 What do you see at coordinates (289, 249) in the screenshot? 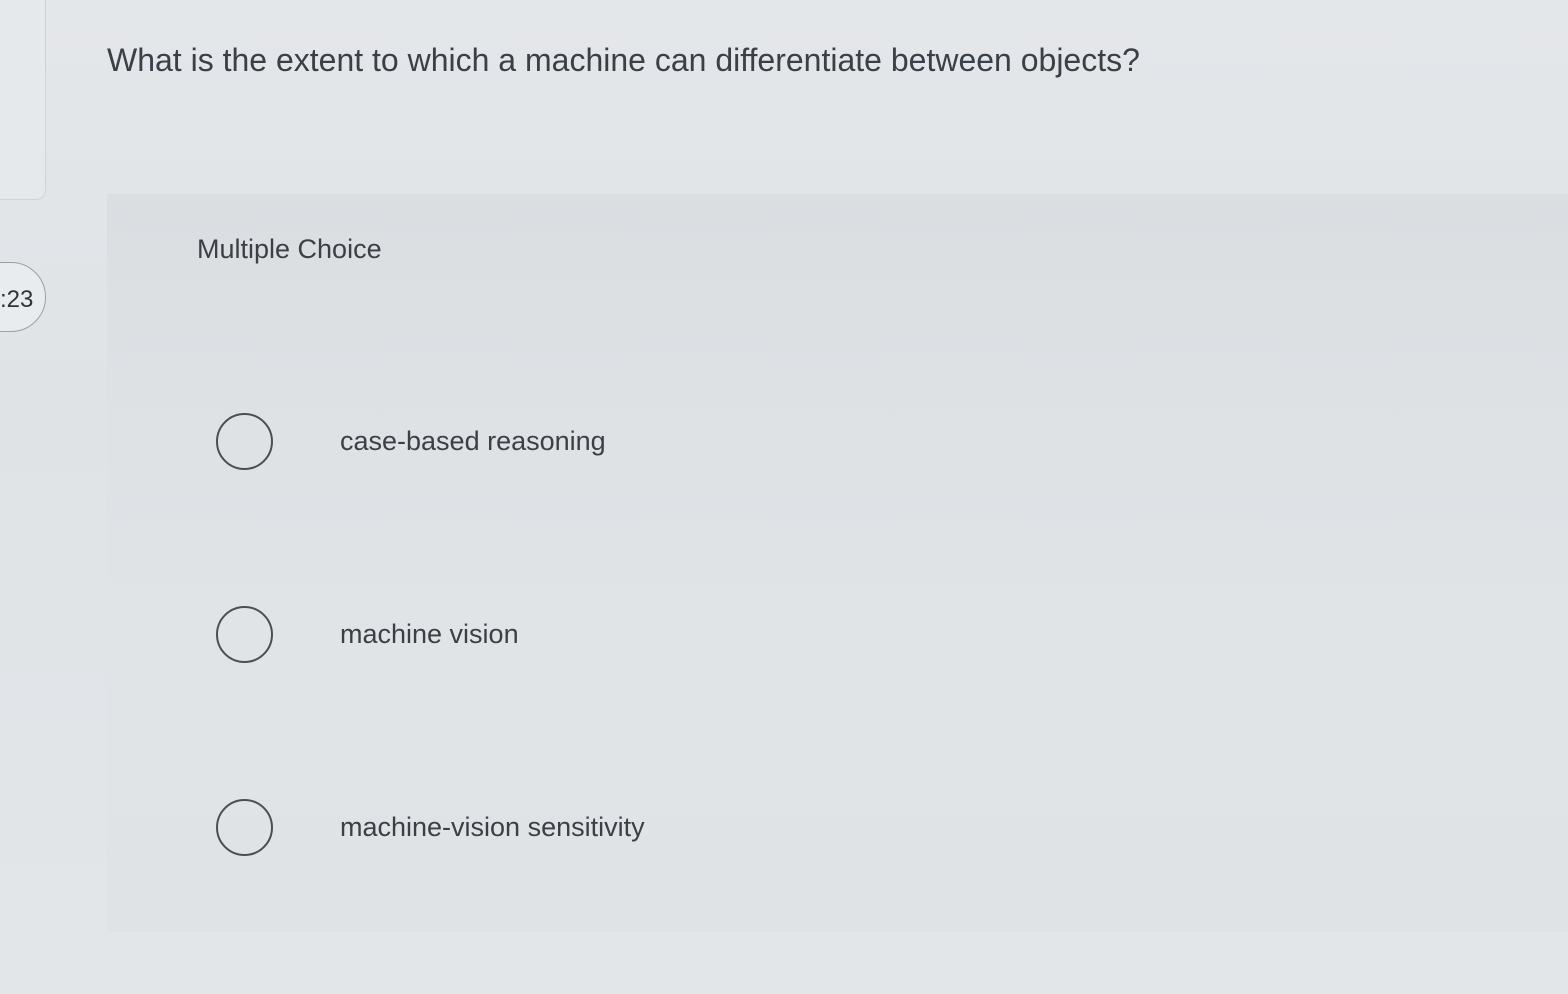
I see `question-type-label: Multiple Choice` at bounding box center [289, 249].